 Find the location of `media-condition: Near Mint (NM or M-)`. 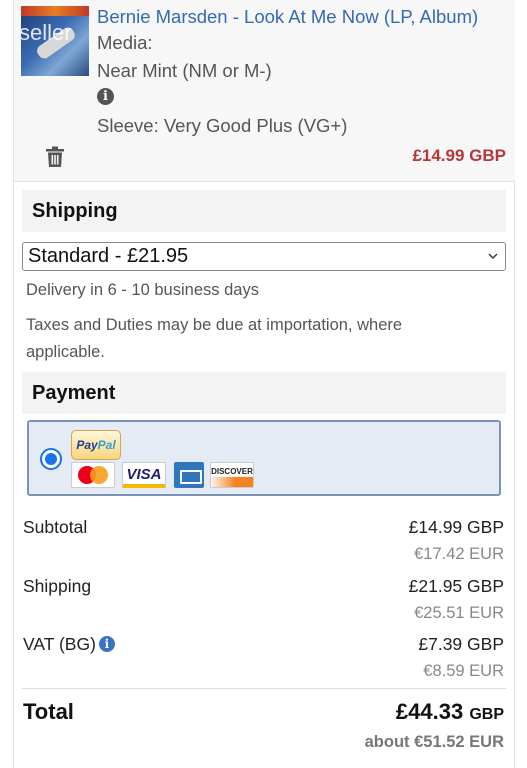

media-condition: Near Mint (NM or M-) is located at coordinates (184, 70).